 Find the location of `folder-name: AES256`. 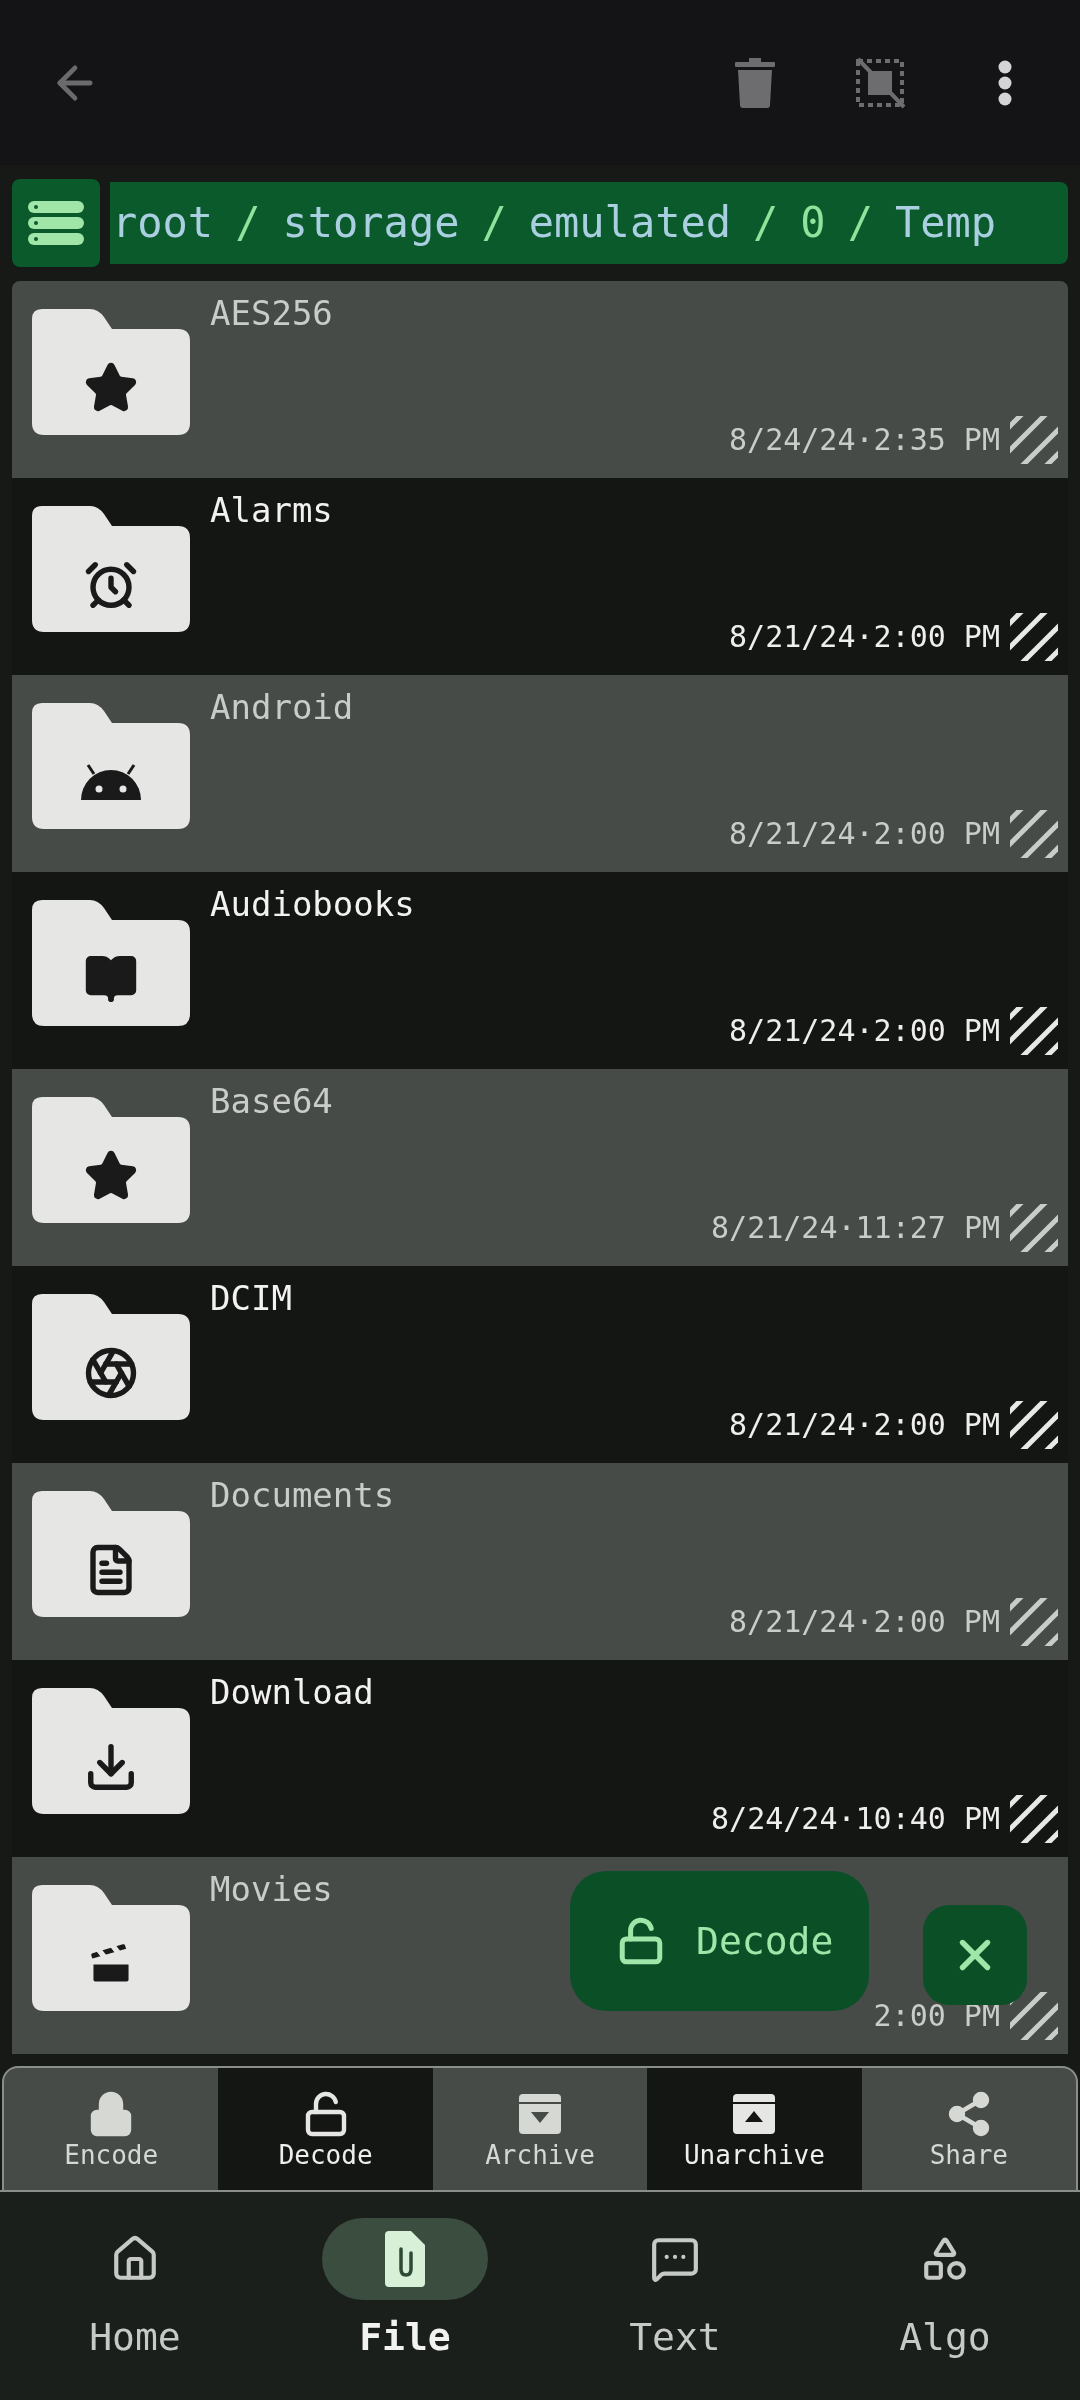

folder-name: AES256 is located at coordinates (272, 313).